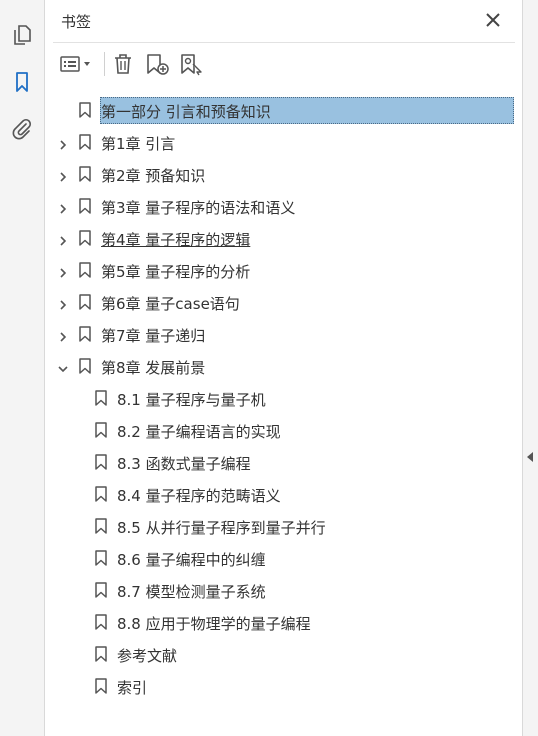 The height and width of the screenshot is (736, 538). What do you see at coordinates (132, 688) in the screenshot?
I see `bookmark-label: 索引` at bounding box center [132, 688].